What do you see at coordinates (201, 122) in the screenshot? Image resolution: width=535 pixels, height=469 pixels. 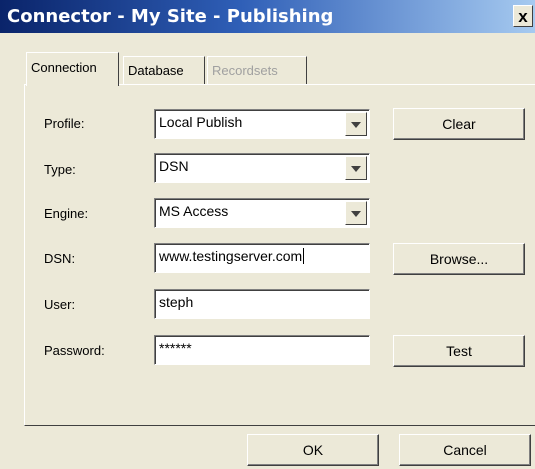 I see `profile-value: Local Publish` at bounding box center [201, 122].